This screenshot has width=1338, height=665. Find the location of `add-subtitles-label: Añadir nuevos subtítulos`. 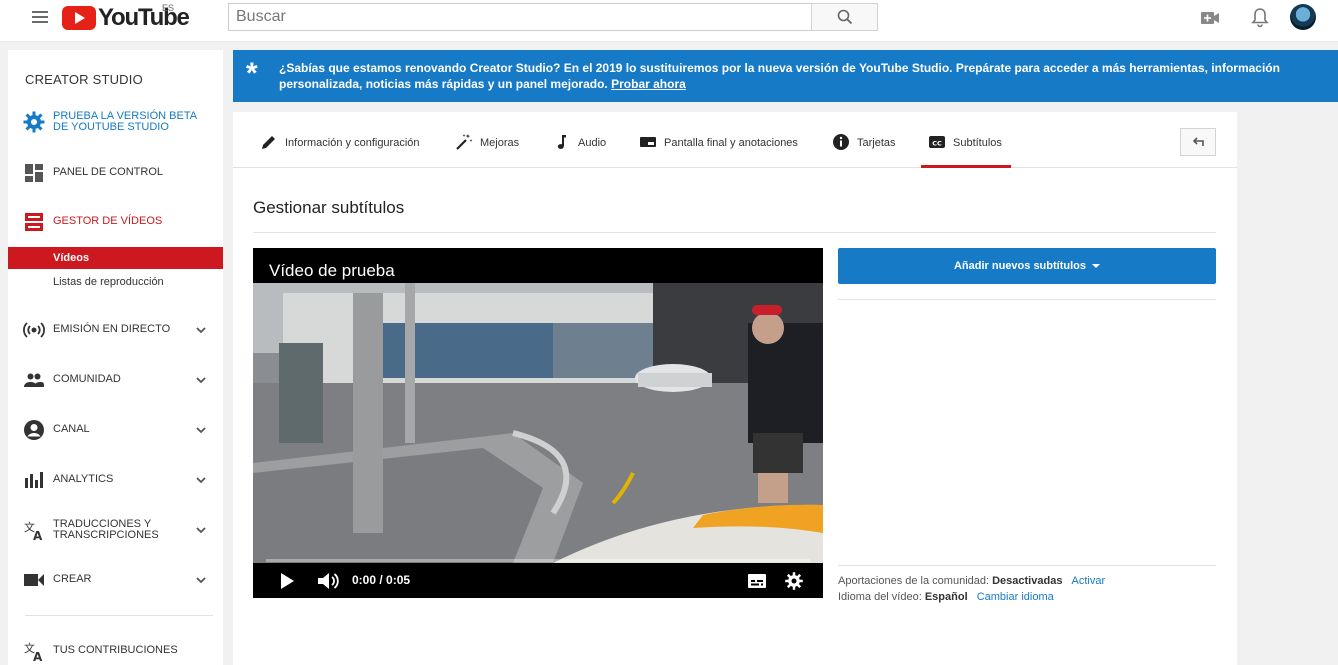

add-subtitles-label: Añadir nuevos subtítulos is located at coordinates (1019, 266).